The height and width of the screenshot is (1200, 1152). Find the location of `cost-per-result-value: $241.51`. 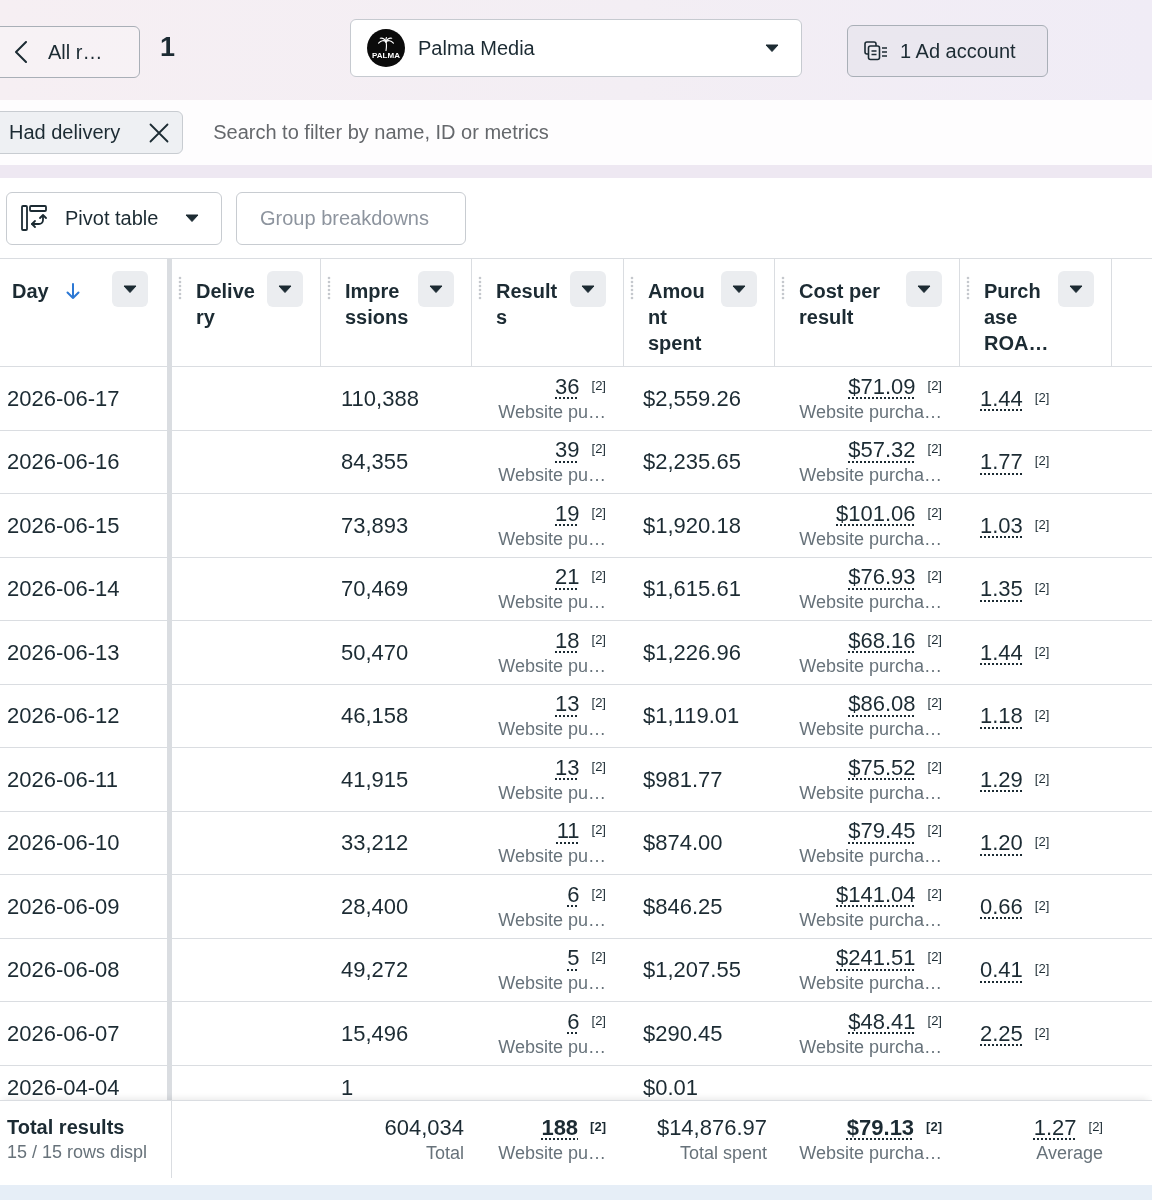

cost-per-result-value: $241.51 is located at coordinates (876, 958).